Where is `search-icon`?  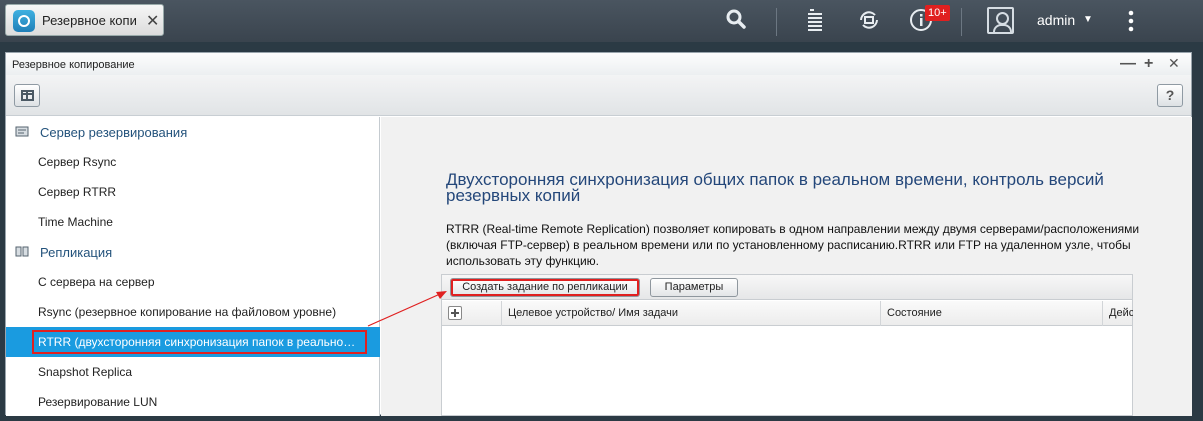 search-icon is located at coordinates (736, 21).